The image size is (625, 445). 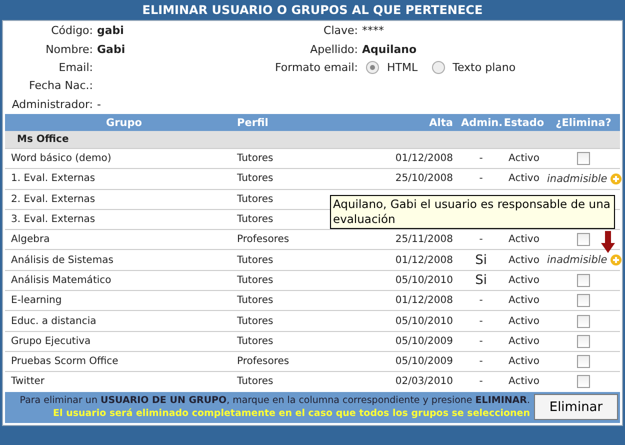 What do you see at coordinates (424, 382) in the screenshot?
I see `table-cell-text: 02/03/2010` at bounding box center [424, 382].